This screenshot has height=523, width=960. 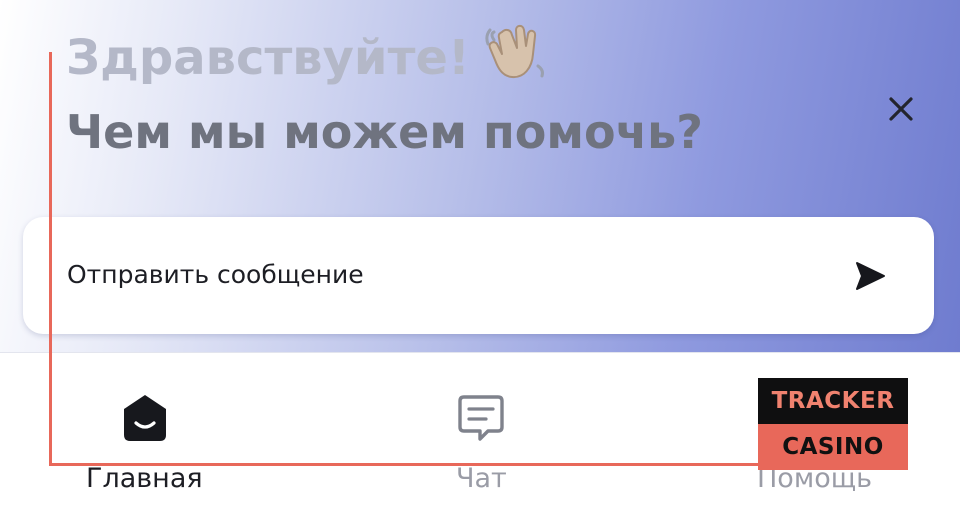 I want to click on greeting-line: Здравствуйте!, so click(x=308, y=56).